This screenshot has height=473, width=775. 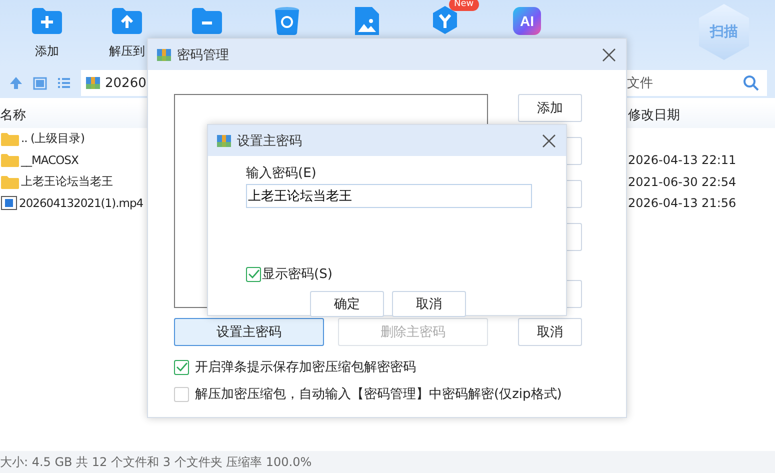 I want to click on dialog-title: 密码管理, so click(x=203, y=55).